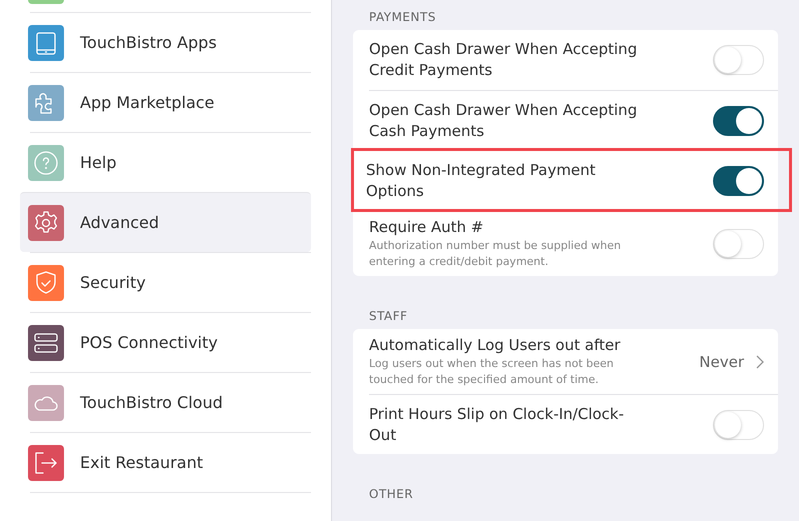 Image resolution: width=799 pixels, height=521 pixels. I want to click on setting-label: Show Non-Integrated Payment Options, so click(481, 181).